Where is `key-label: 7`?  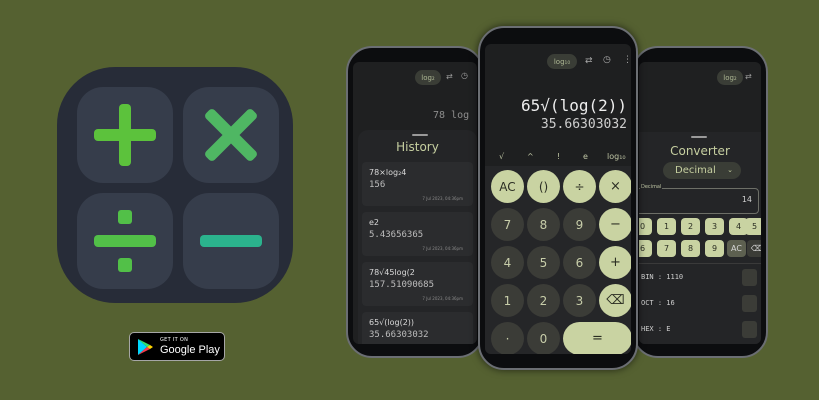
key-label: 7 is located at coordinates (666, 248).